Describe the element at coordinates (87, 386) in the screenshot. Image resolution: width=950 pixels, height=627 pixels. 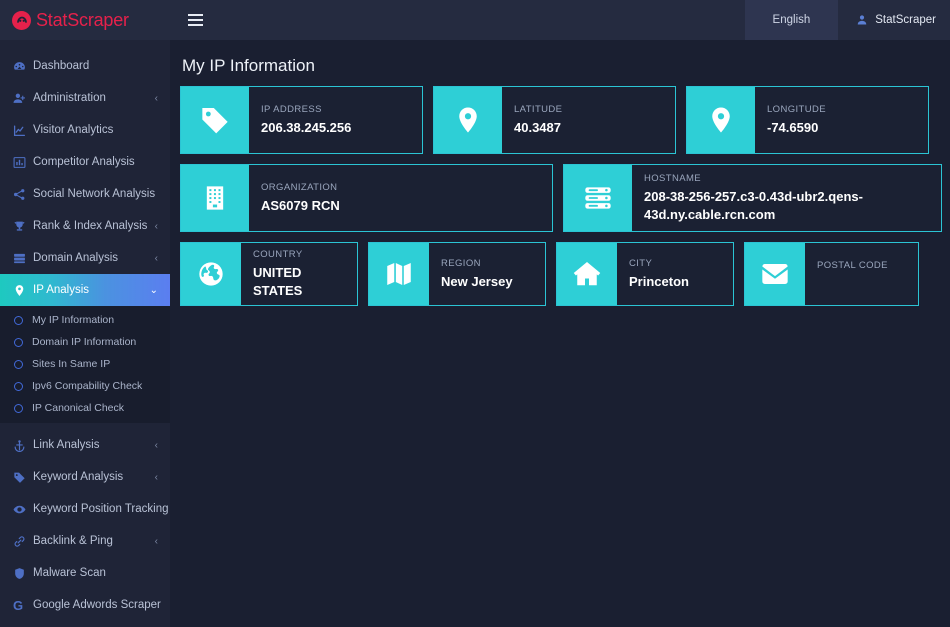
I see `sidebar-subitem-label: Ipv6 Compability Check` at that location.